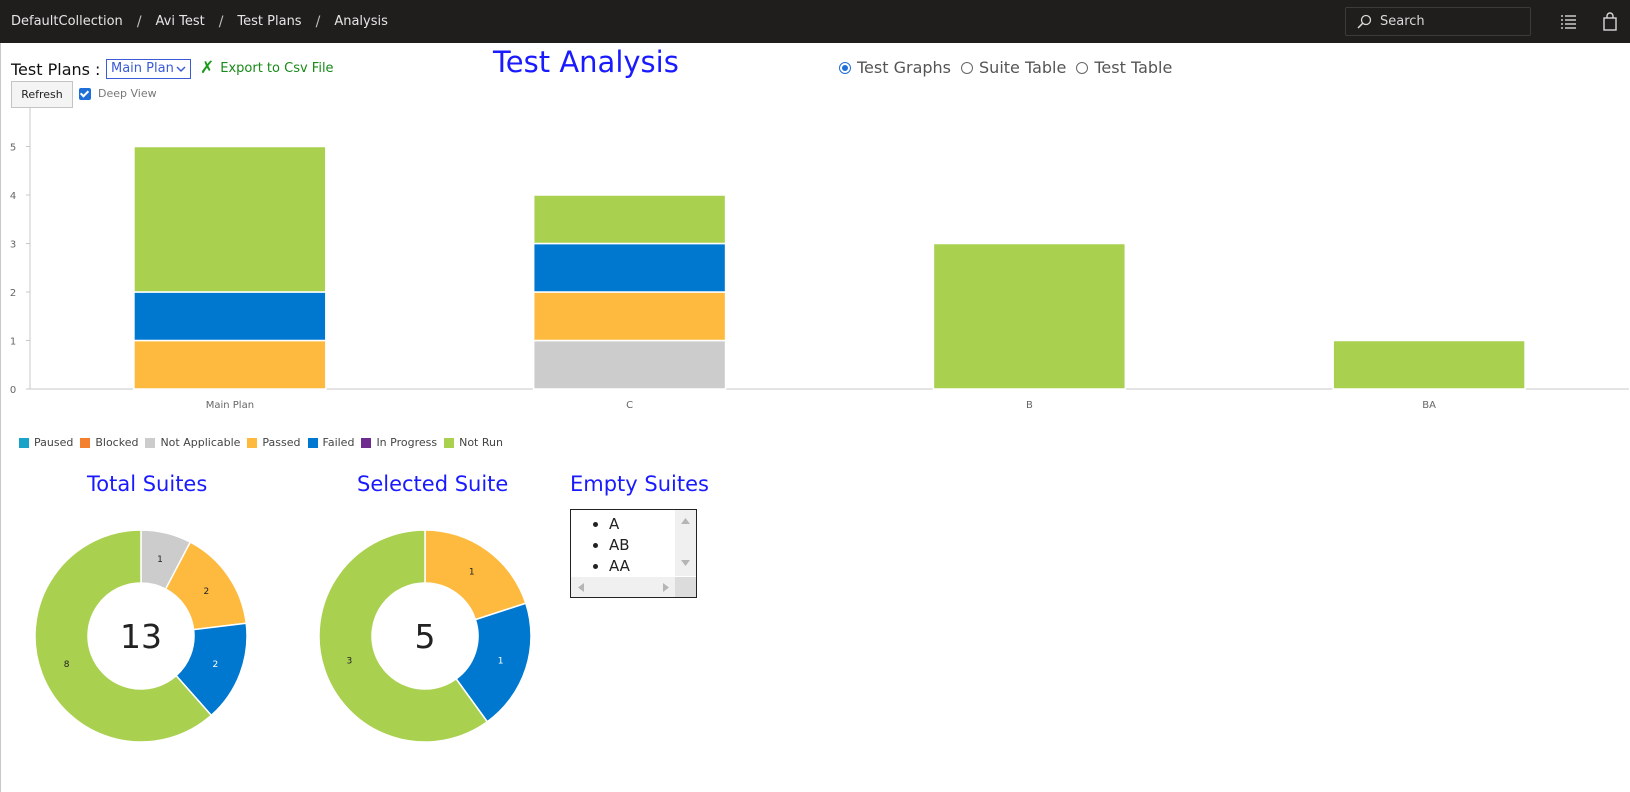 The width and height of the screenshot is (1630, 792). Describe the element at coordinates (624, 587) in the screenshot. I see `horizontal-scrollbar` at that location.